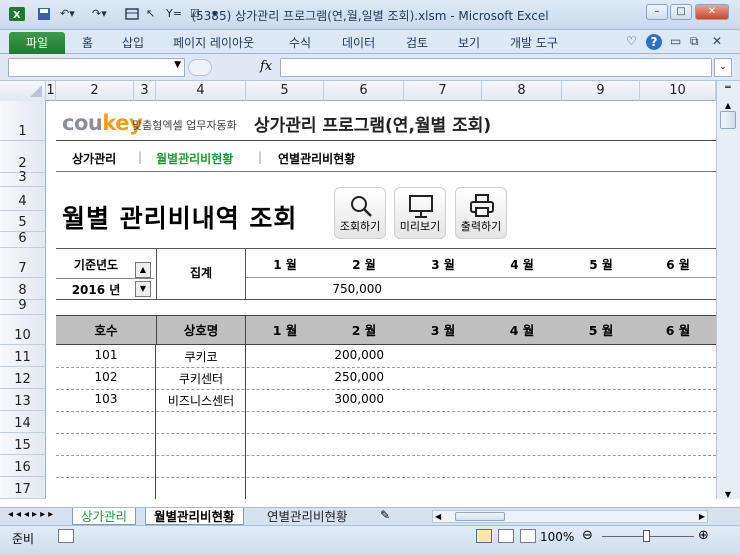  I want to click on month-col-header: 5 월, so click(601, 330).